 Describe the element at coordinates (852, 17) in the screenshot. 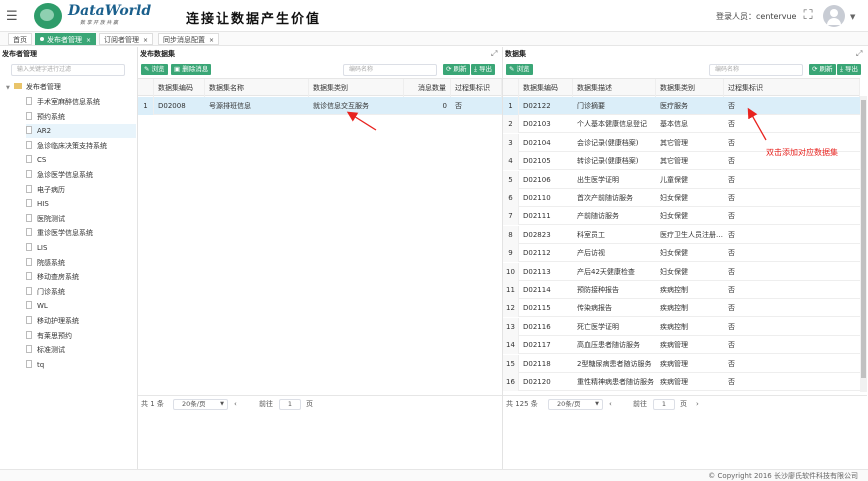

I see `chevron-down-icon: ▼` at that location.